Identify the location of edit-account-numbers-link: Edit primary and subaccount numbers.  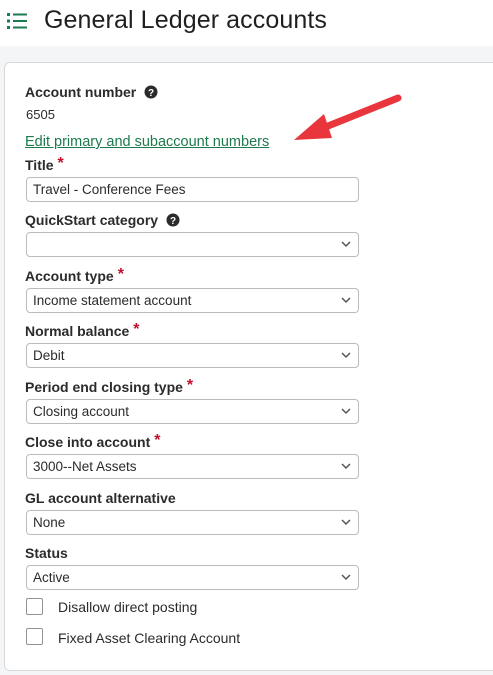
(147, 142).